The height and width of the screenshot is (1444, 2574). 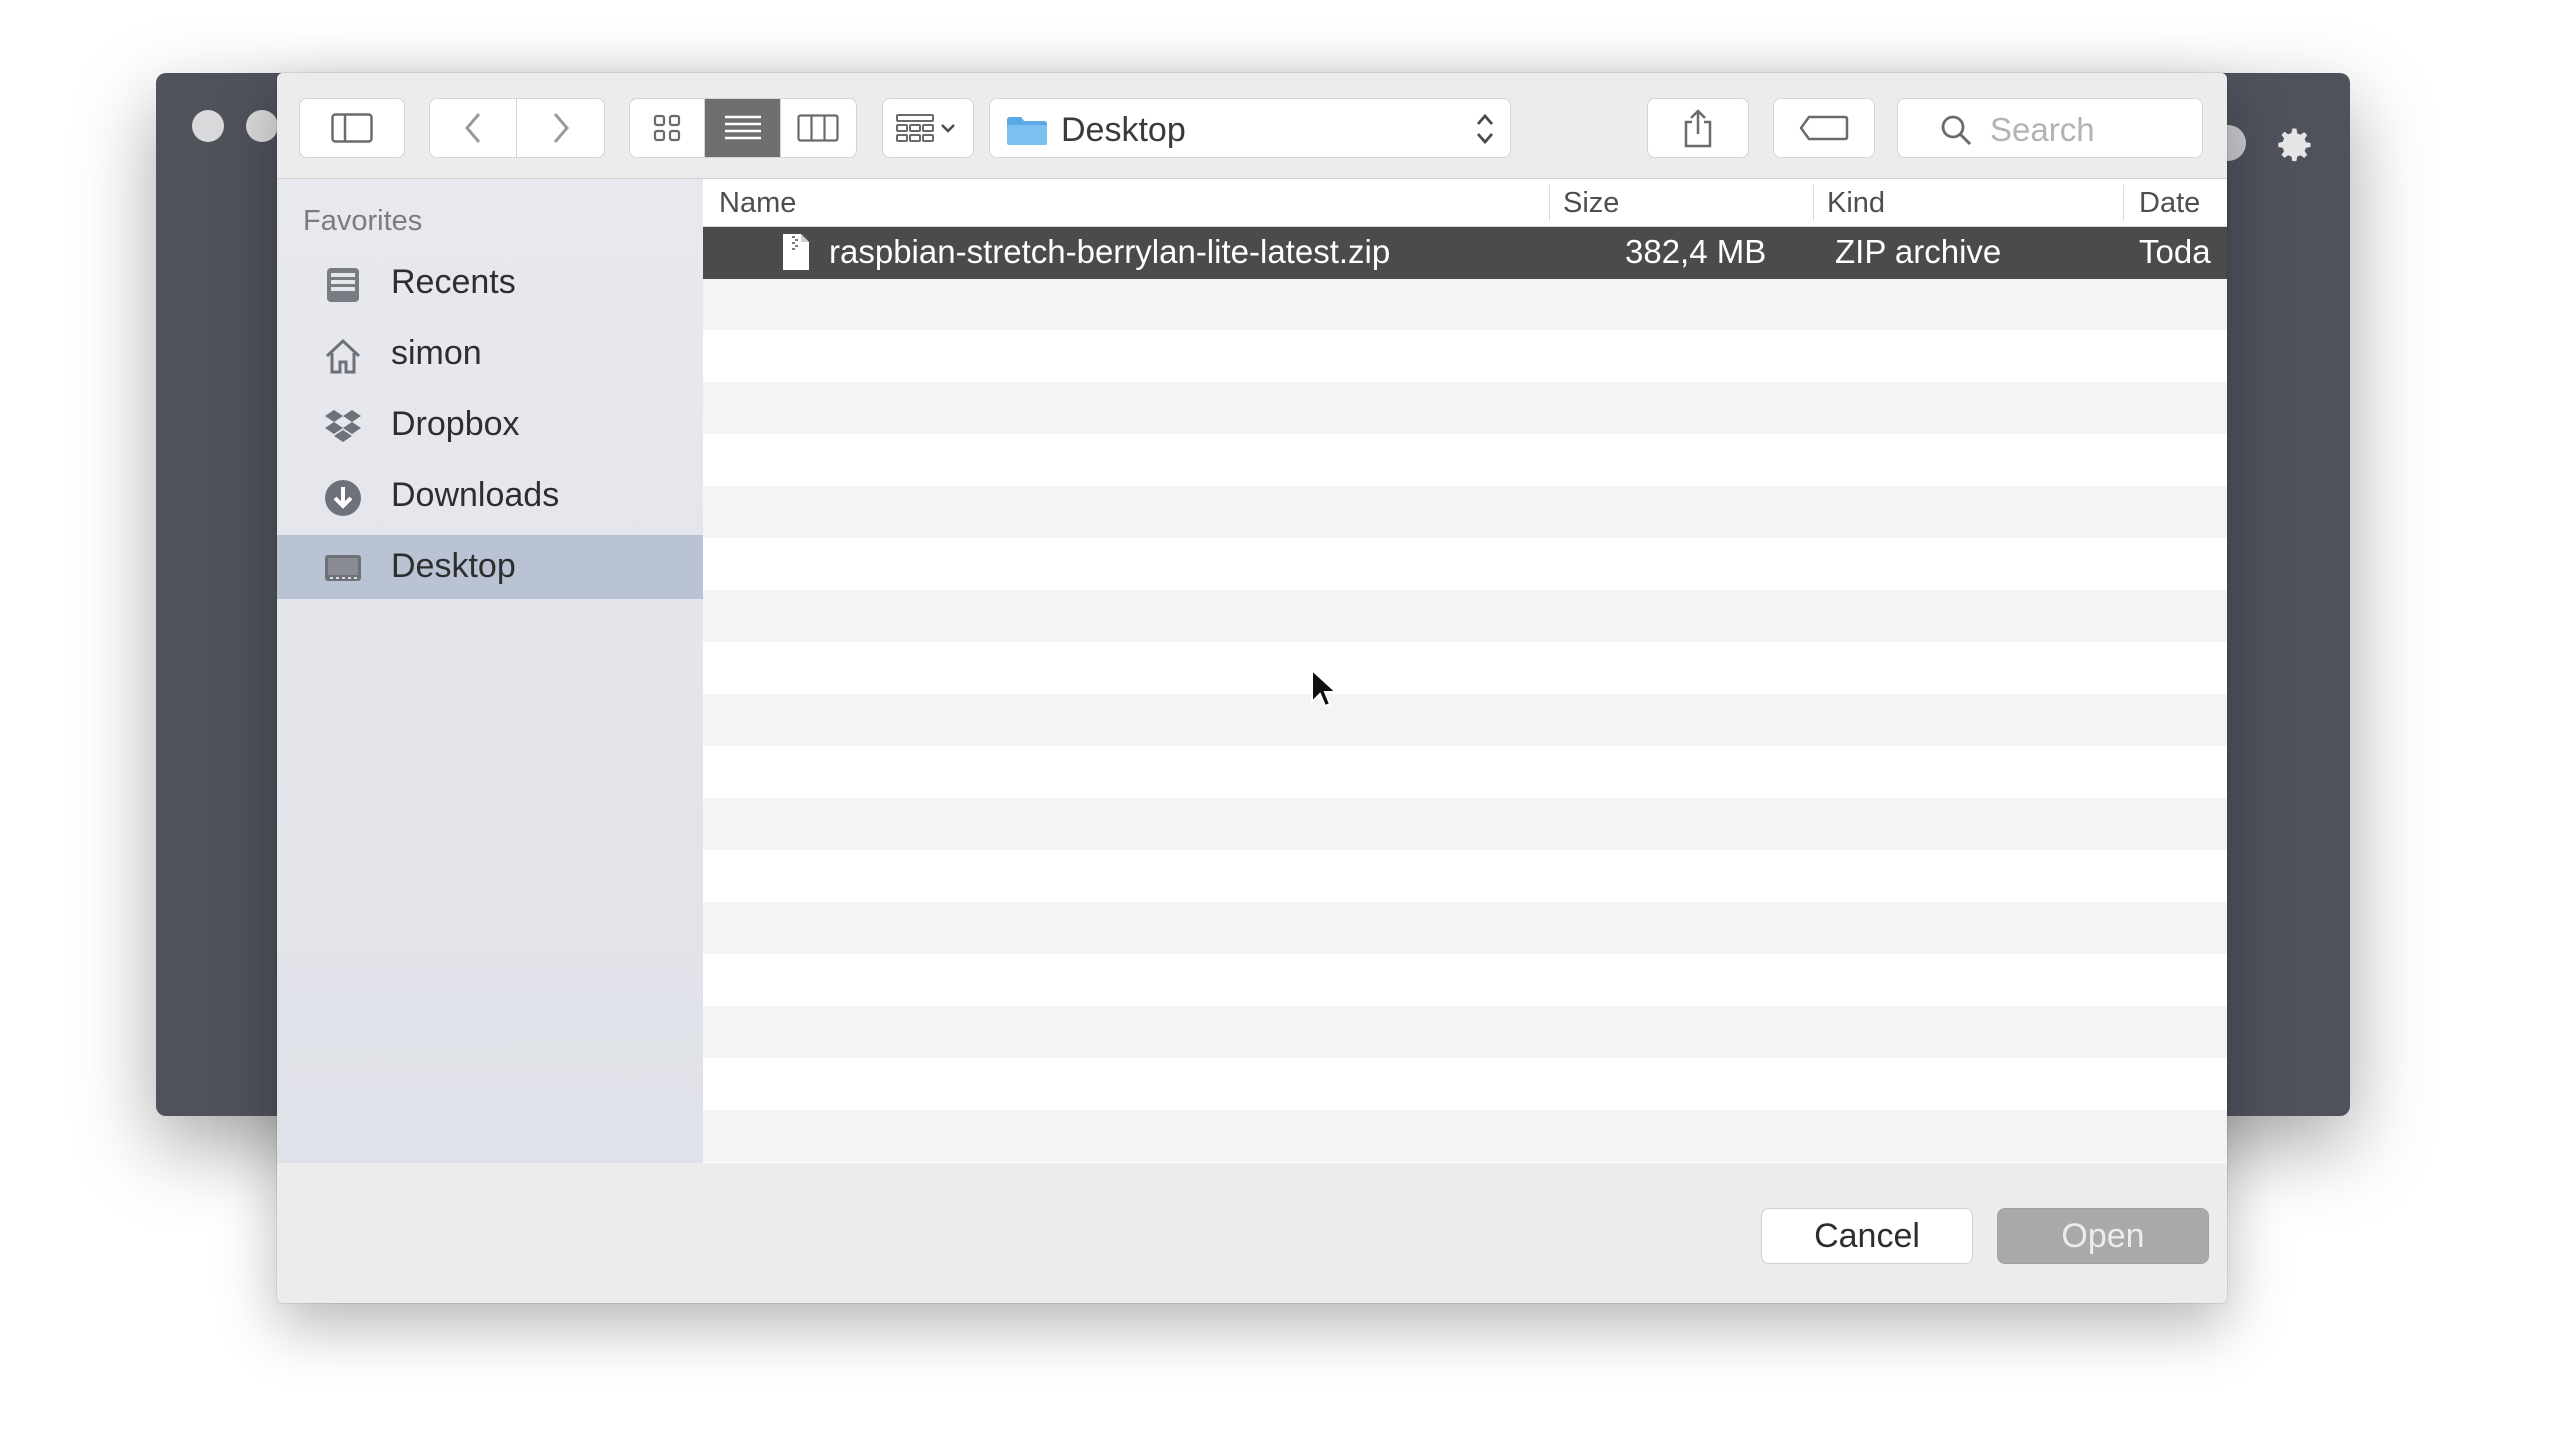 I want to click on icon-view-icon, so click(x=667, y=128).